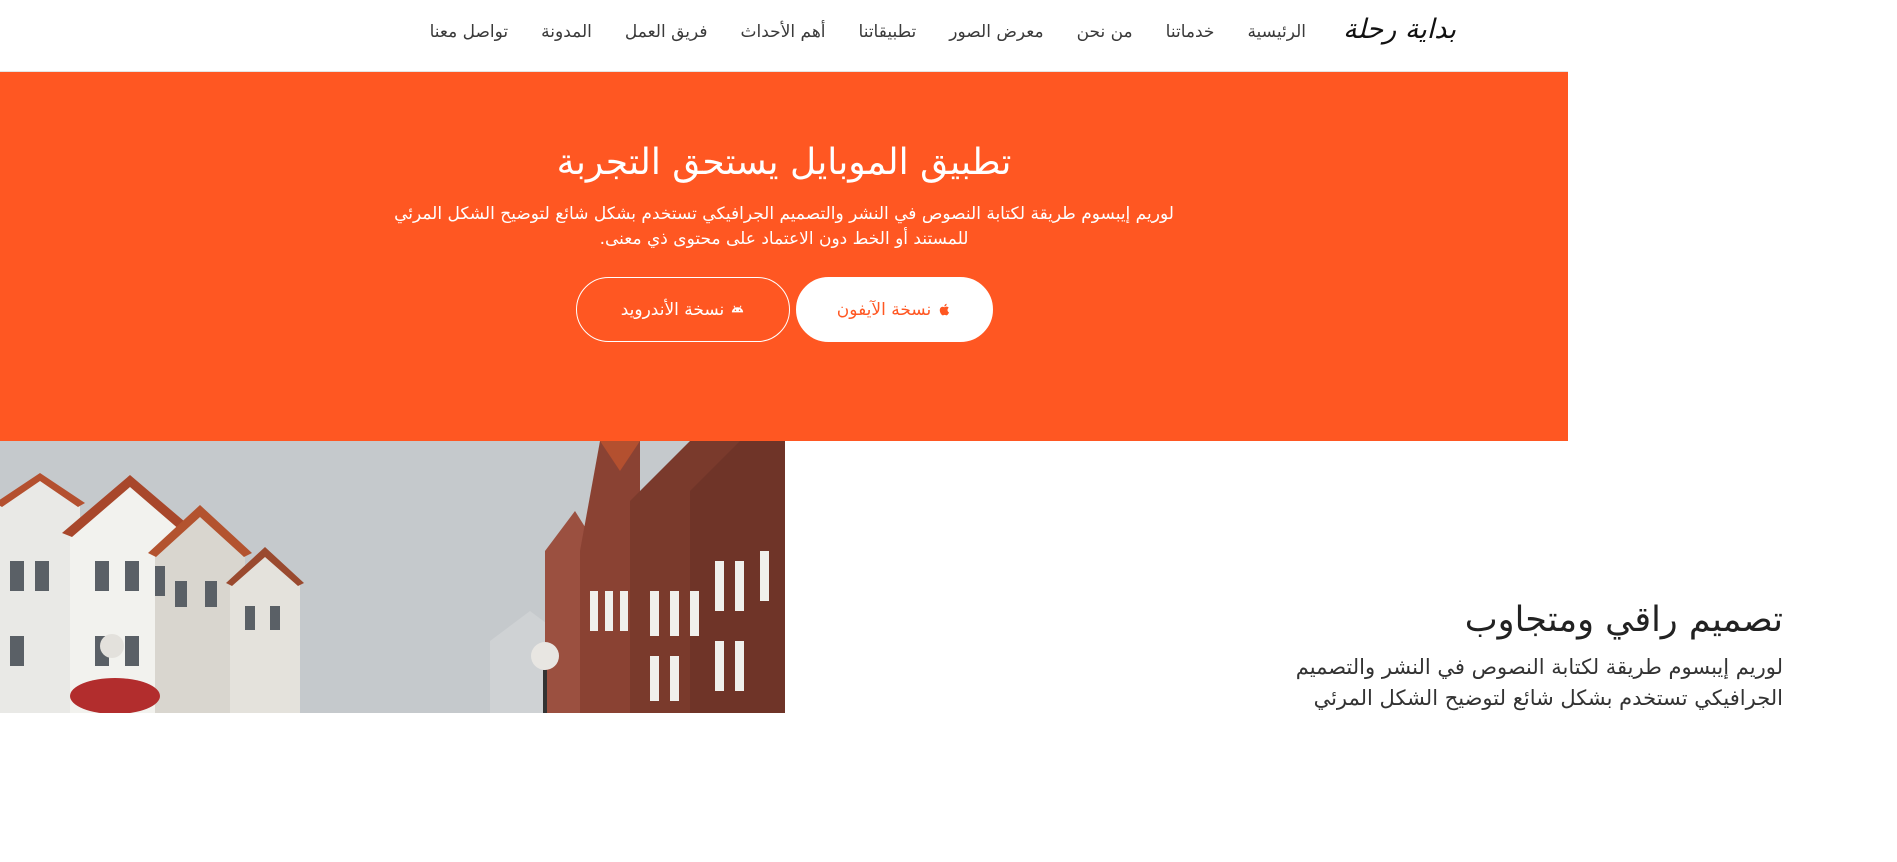 The width and height of the screenshot is (1897, 862). Describe the element at coordinates (469, 32) in the screenshot. I see `nav-item-contact: تواصل معنا` at that location.